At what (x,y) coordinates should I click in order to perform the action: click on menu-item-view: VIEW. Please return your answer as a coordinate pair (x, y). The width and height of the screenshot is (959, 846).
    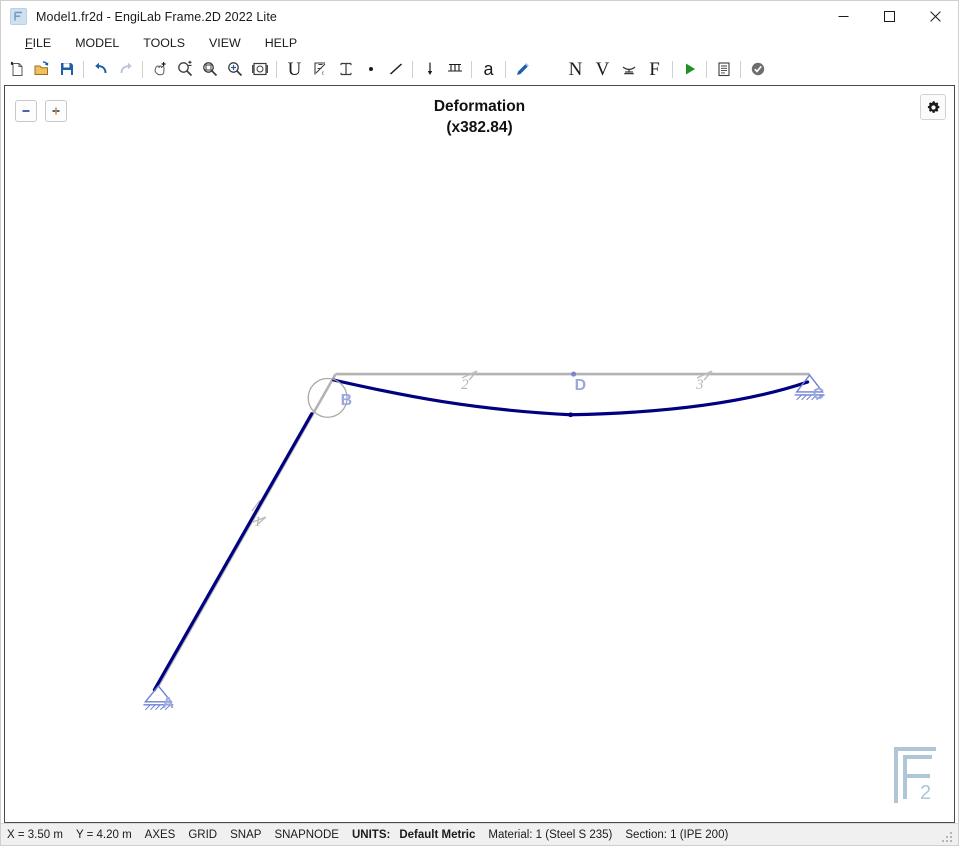
    Looking at the image, I should click on (225, 43).